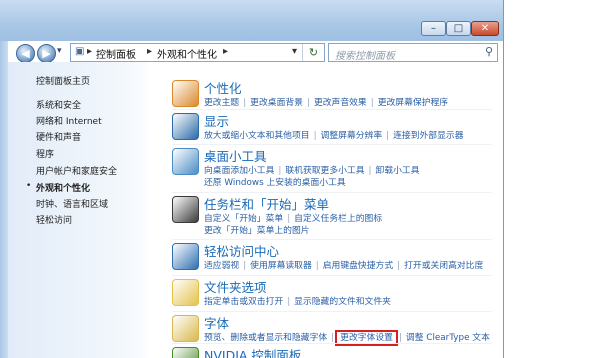  What do you see at coordinates (221, 266) in the screenshot?
I see `task-link: 适应弱视` at bounding box center [221, 266].